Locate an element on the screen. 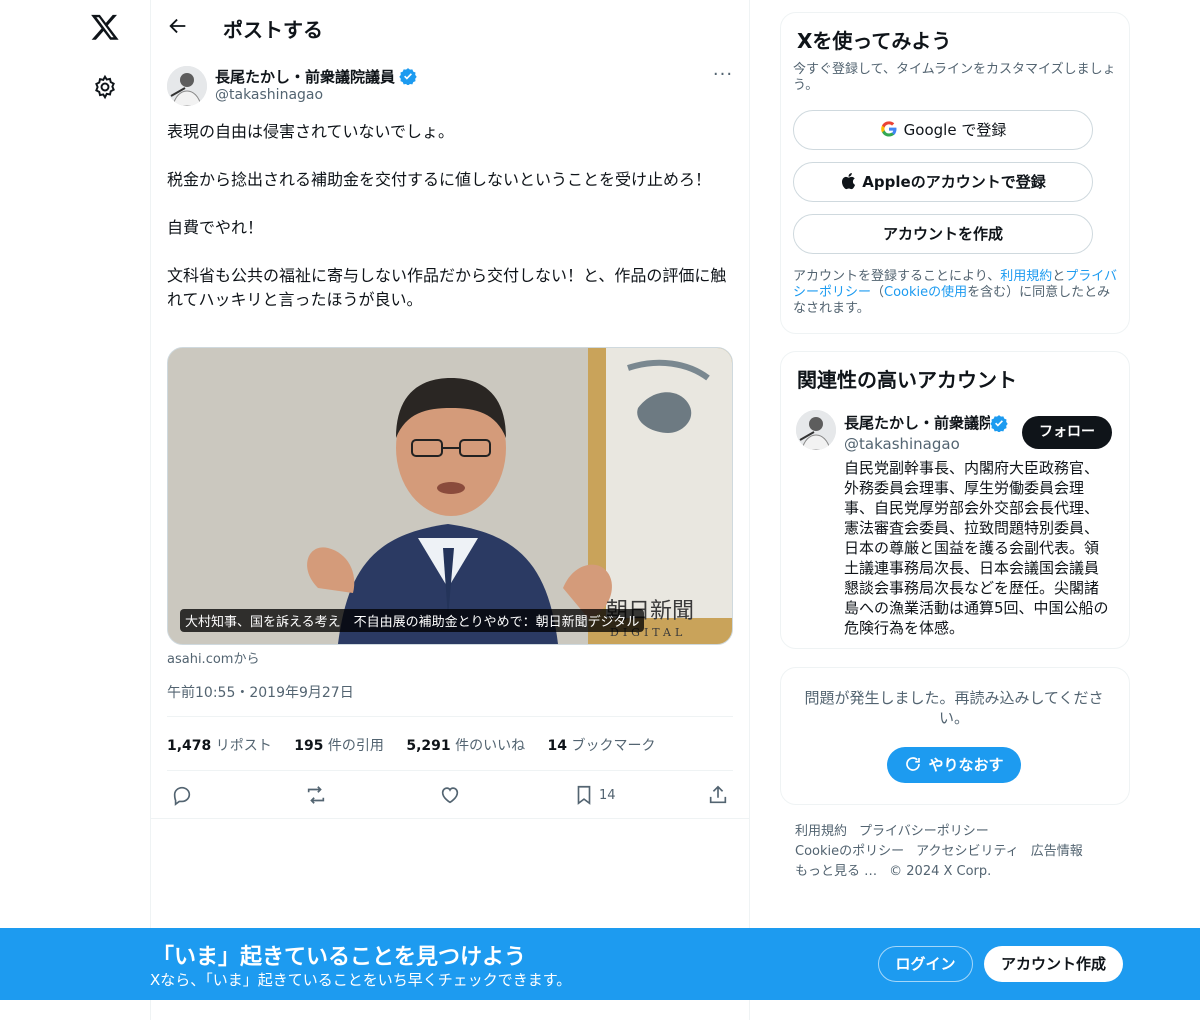  author-handle: @takashinagao is located at coordinates (269, 95).